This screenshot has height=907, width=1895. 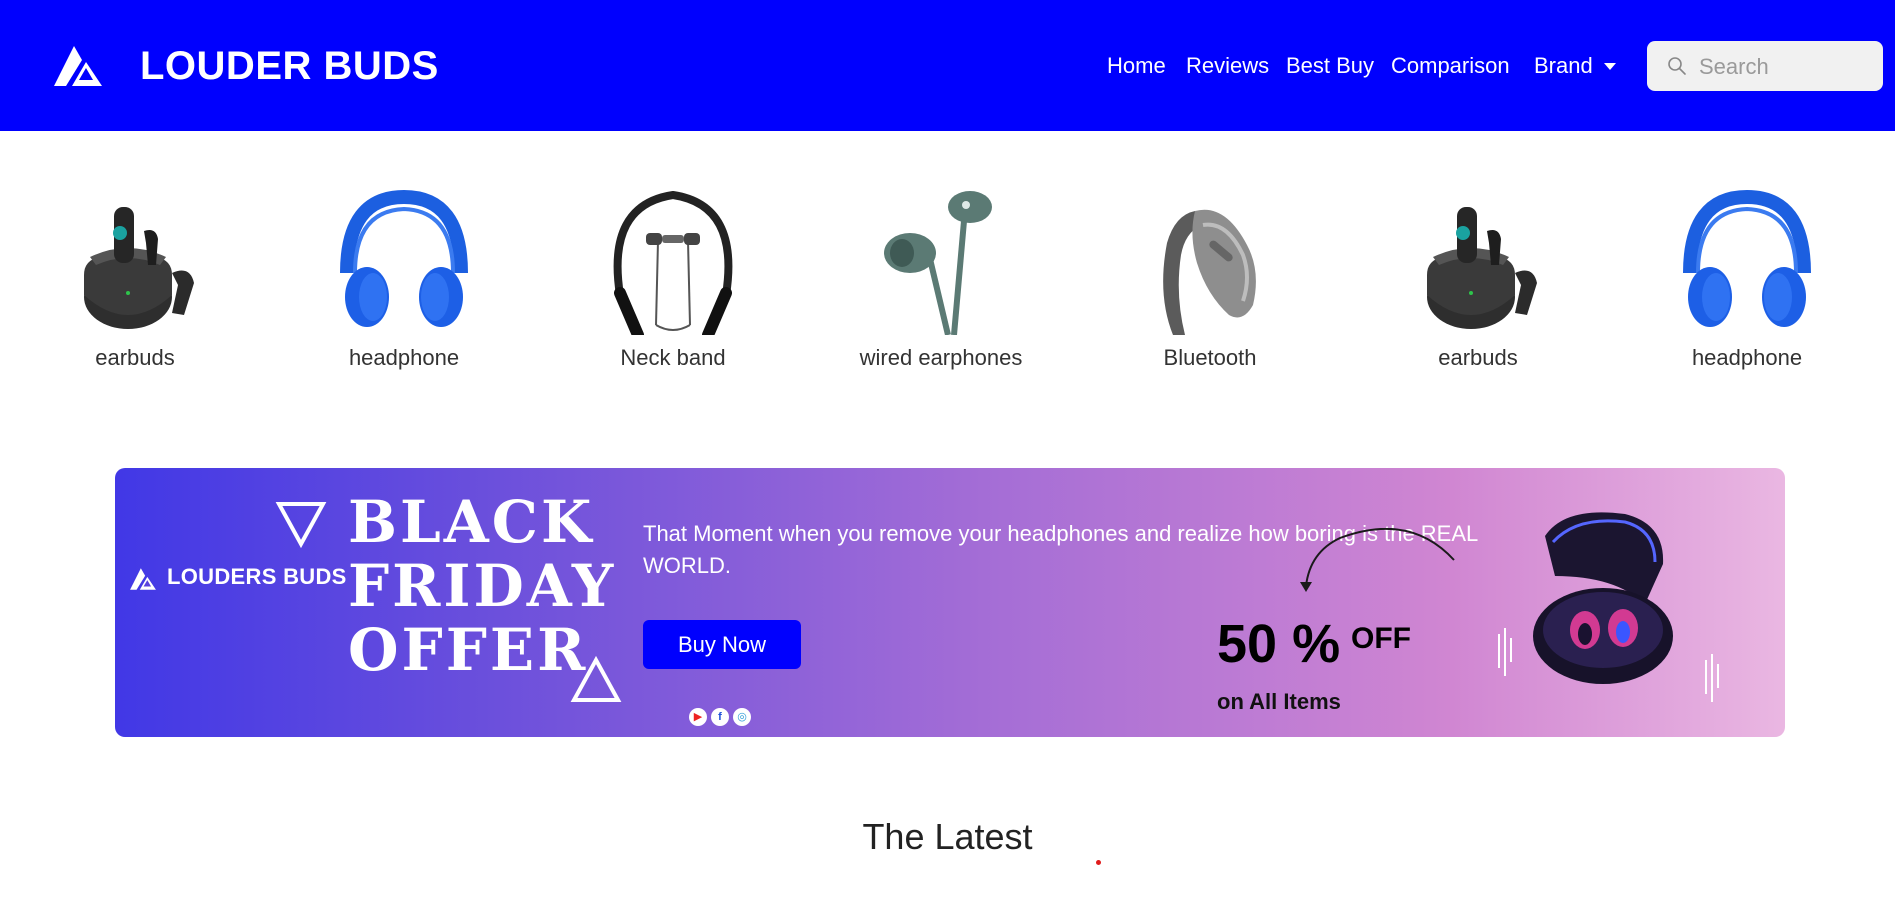 What do you see at coordinates (947, 836) in the screenshot?
I see `section-title-latest: The Latest` at bounding box center [947, 836].